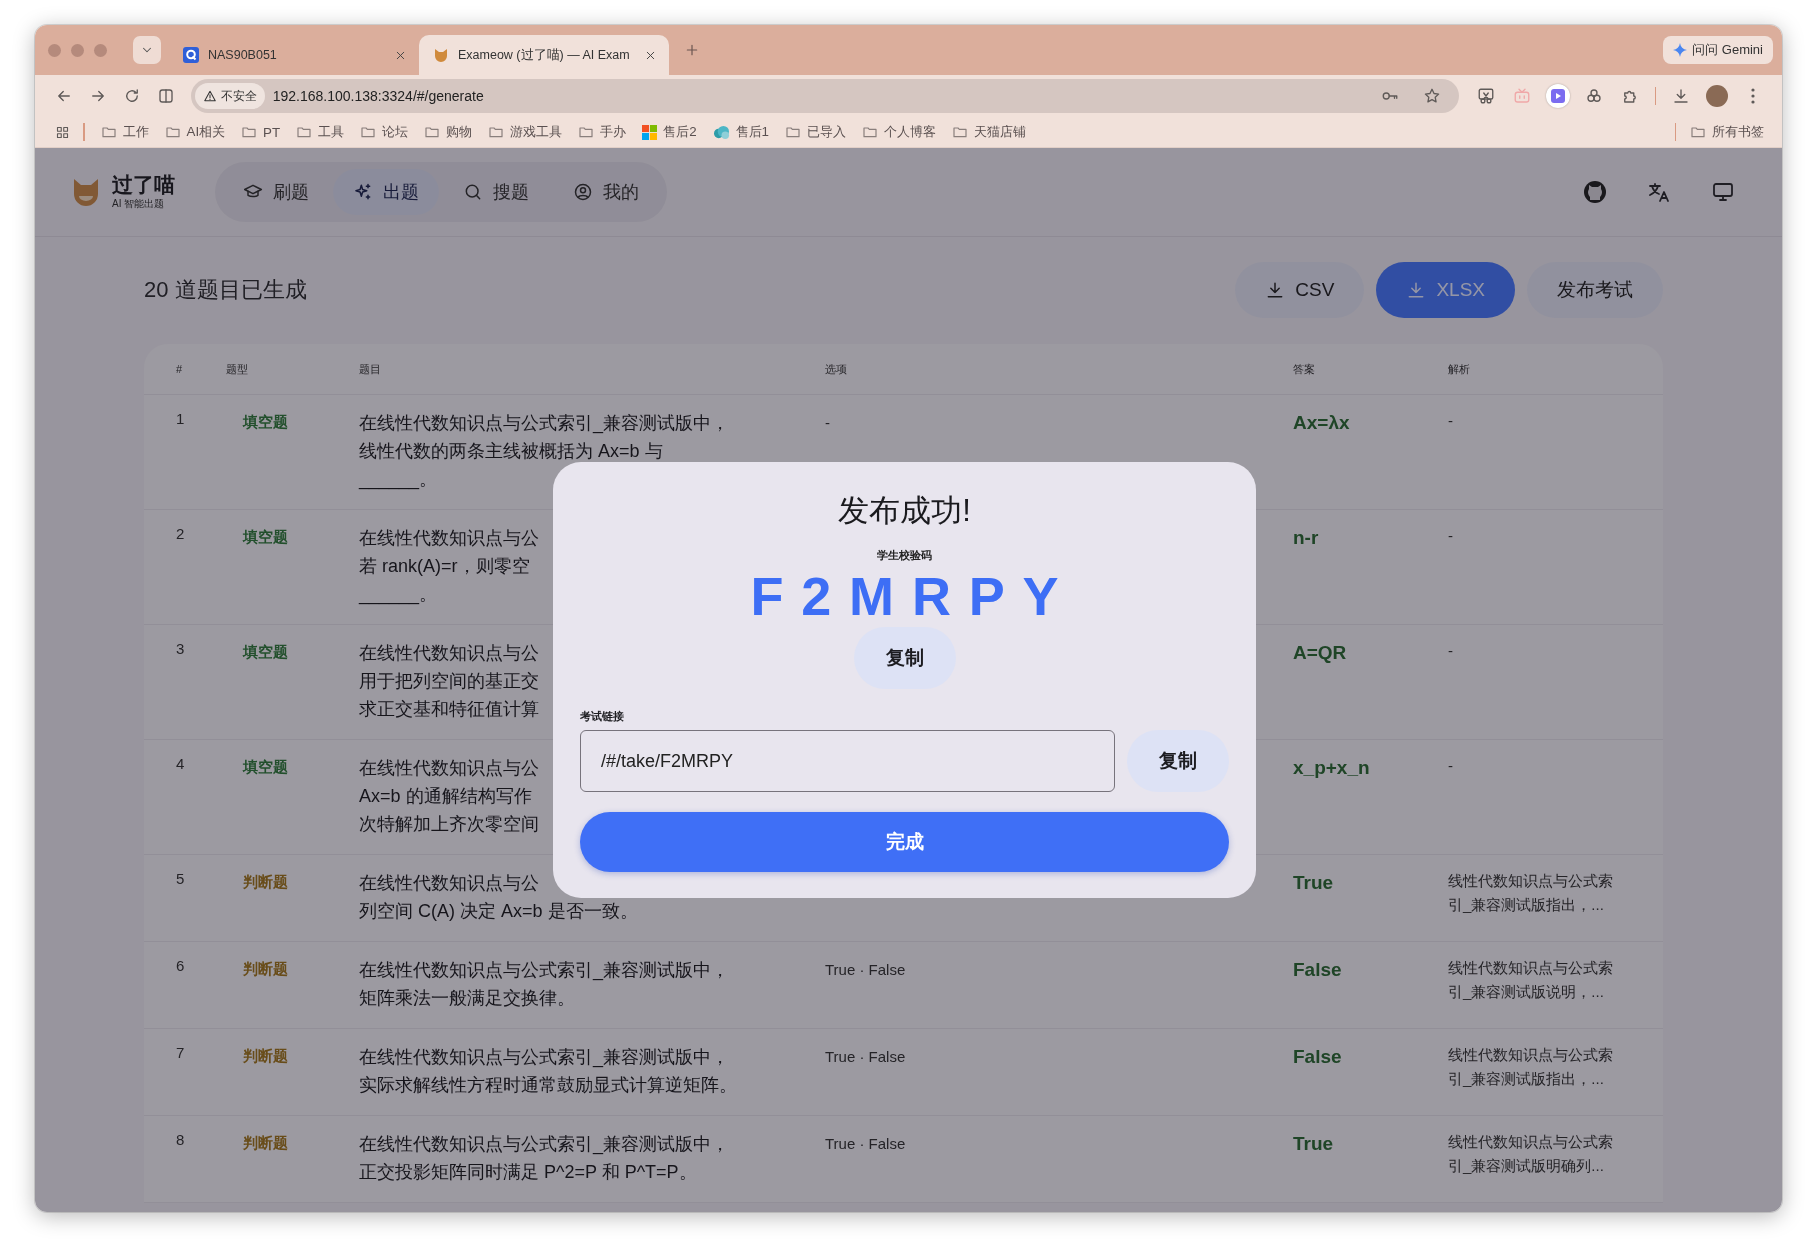 The width and height of the screenshot is (1817, 1255). I want to click on link-field: /#/take/F2MRPY, so click(847, 761).